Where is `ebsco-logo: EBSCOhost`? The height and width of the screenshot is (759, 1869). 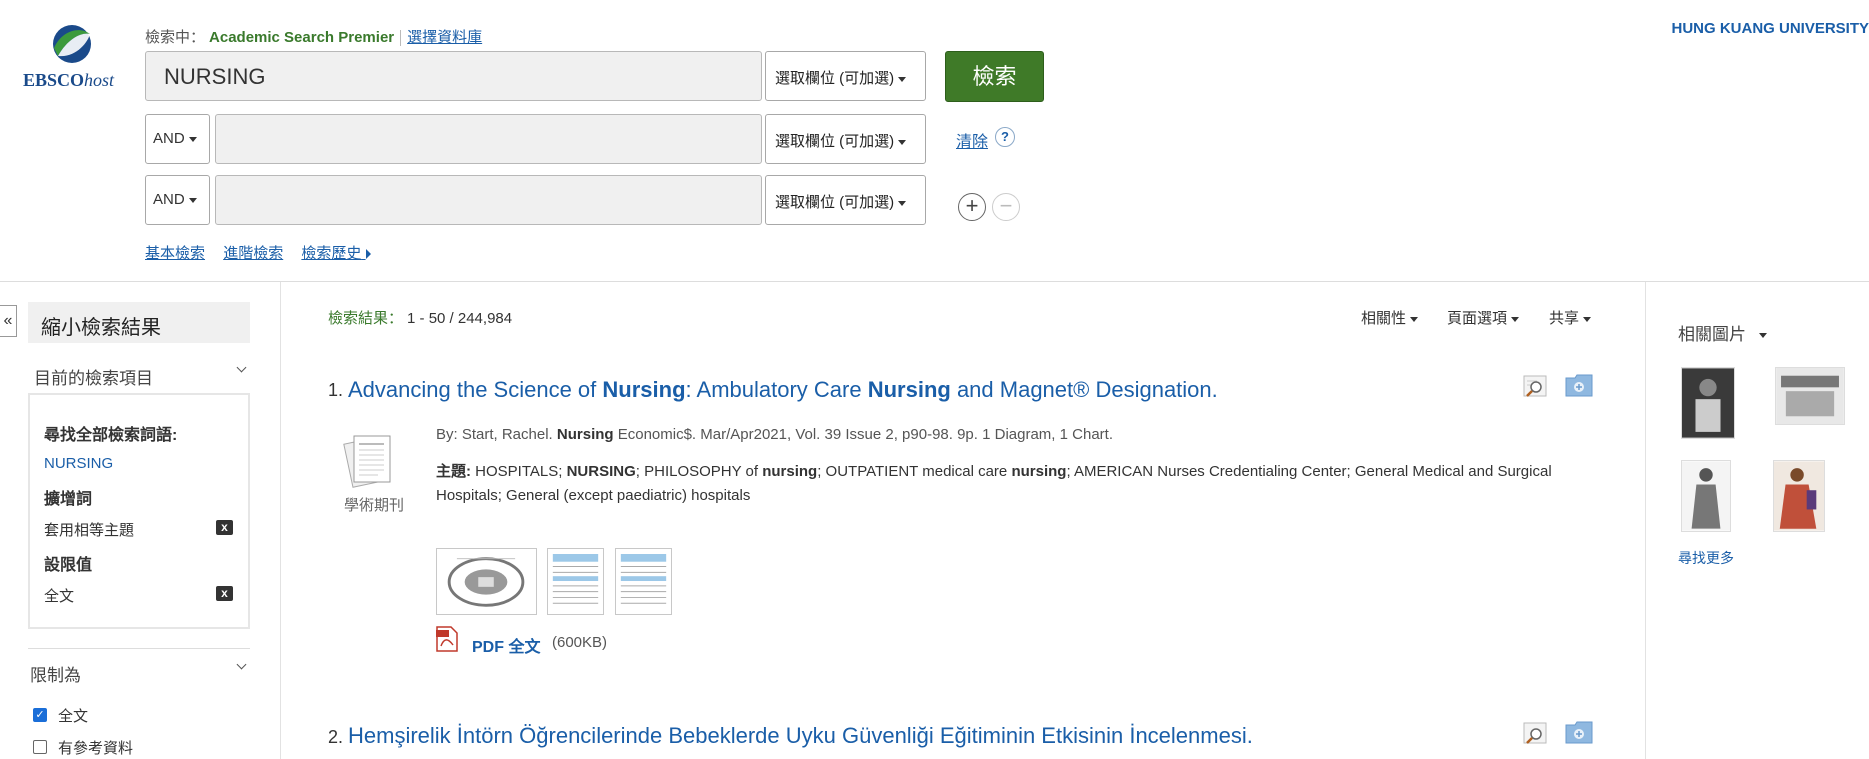 ebsco-logo: EBSCOhost is located at coordinates (73, 57).